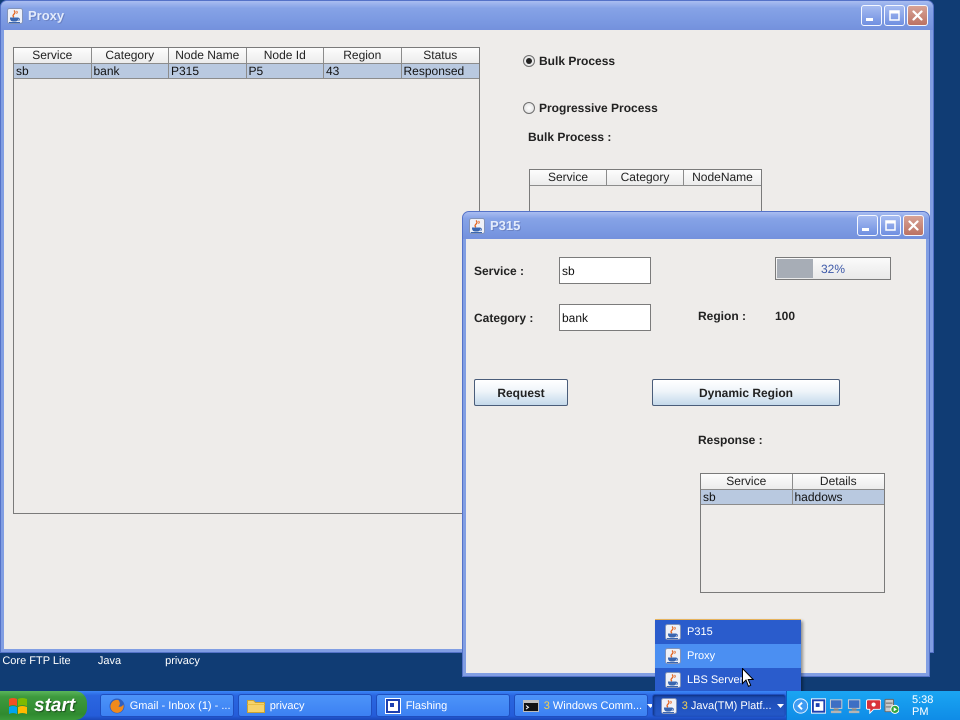 The height and width of the screenshot is (720, 960). Describe the element at coordinates (207, 71) in the screenshot. I see `table-cell: P315` at that location.